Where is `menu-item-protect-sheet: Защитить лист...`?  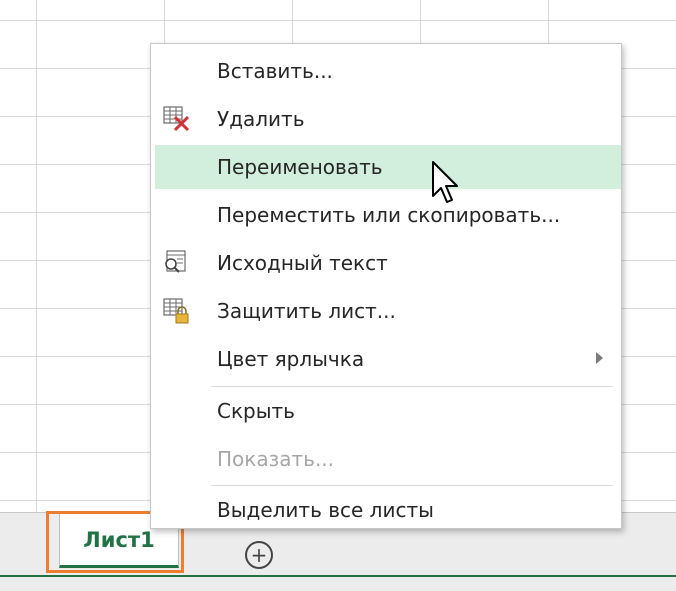
menu-item-protect-sheet: Защитить лист... is located at coordinates (386, 311).